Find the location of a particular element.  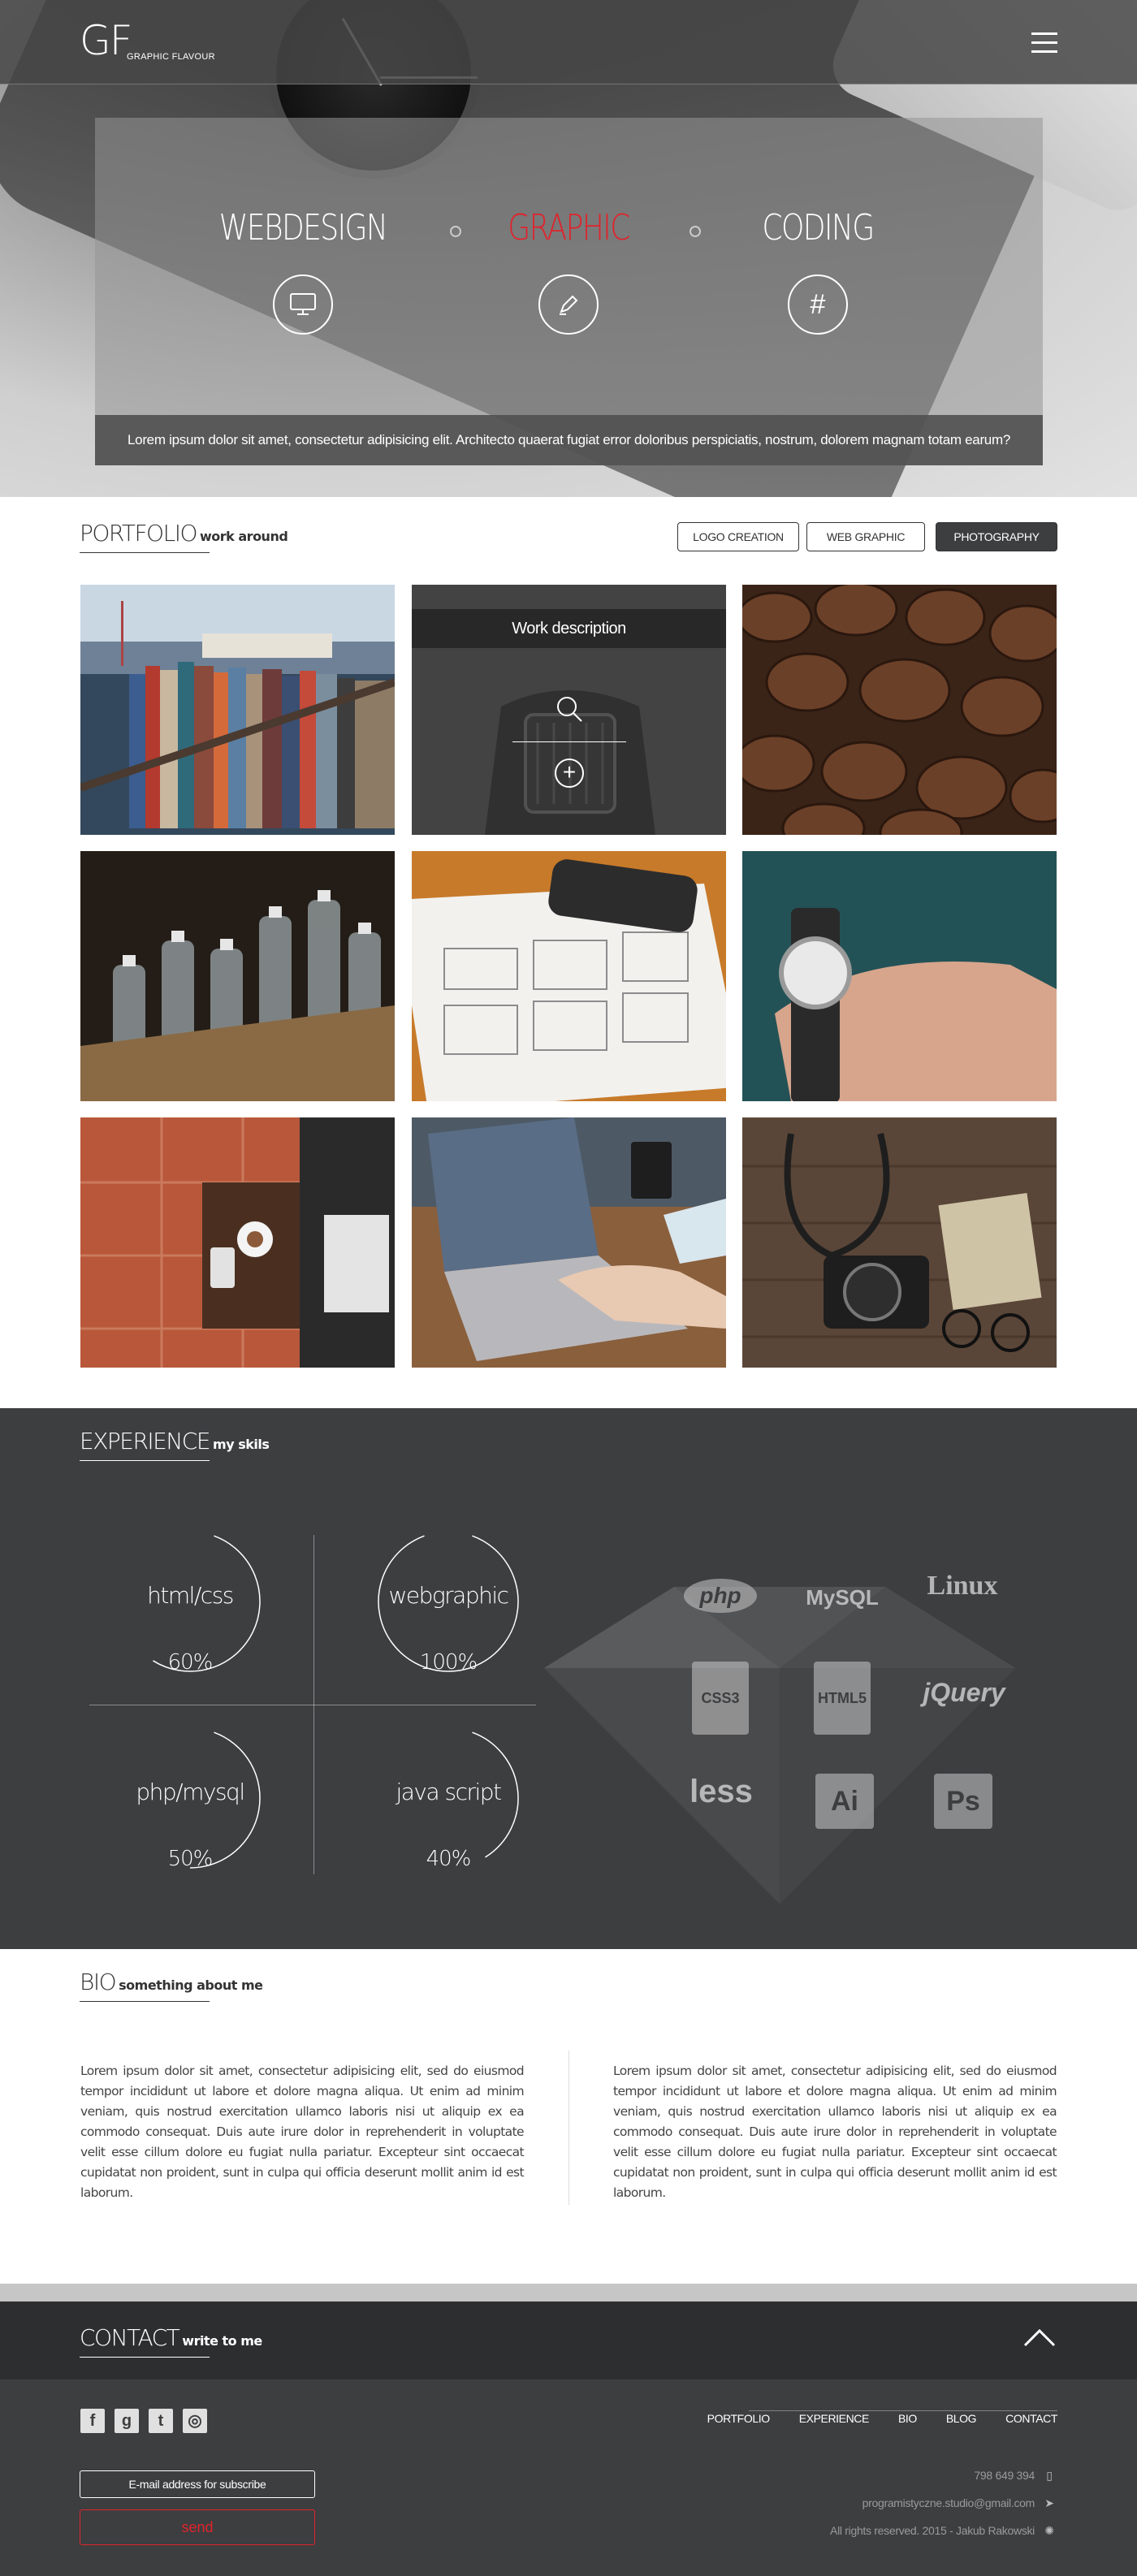

email-address: programistyczne.studio@gmail.com is located at coordinates (948, 2503).